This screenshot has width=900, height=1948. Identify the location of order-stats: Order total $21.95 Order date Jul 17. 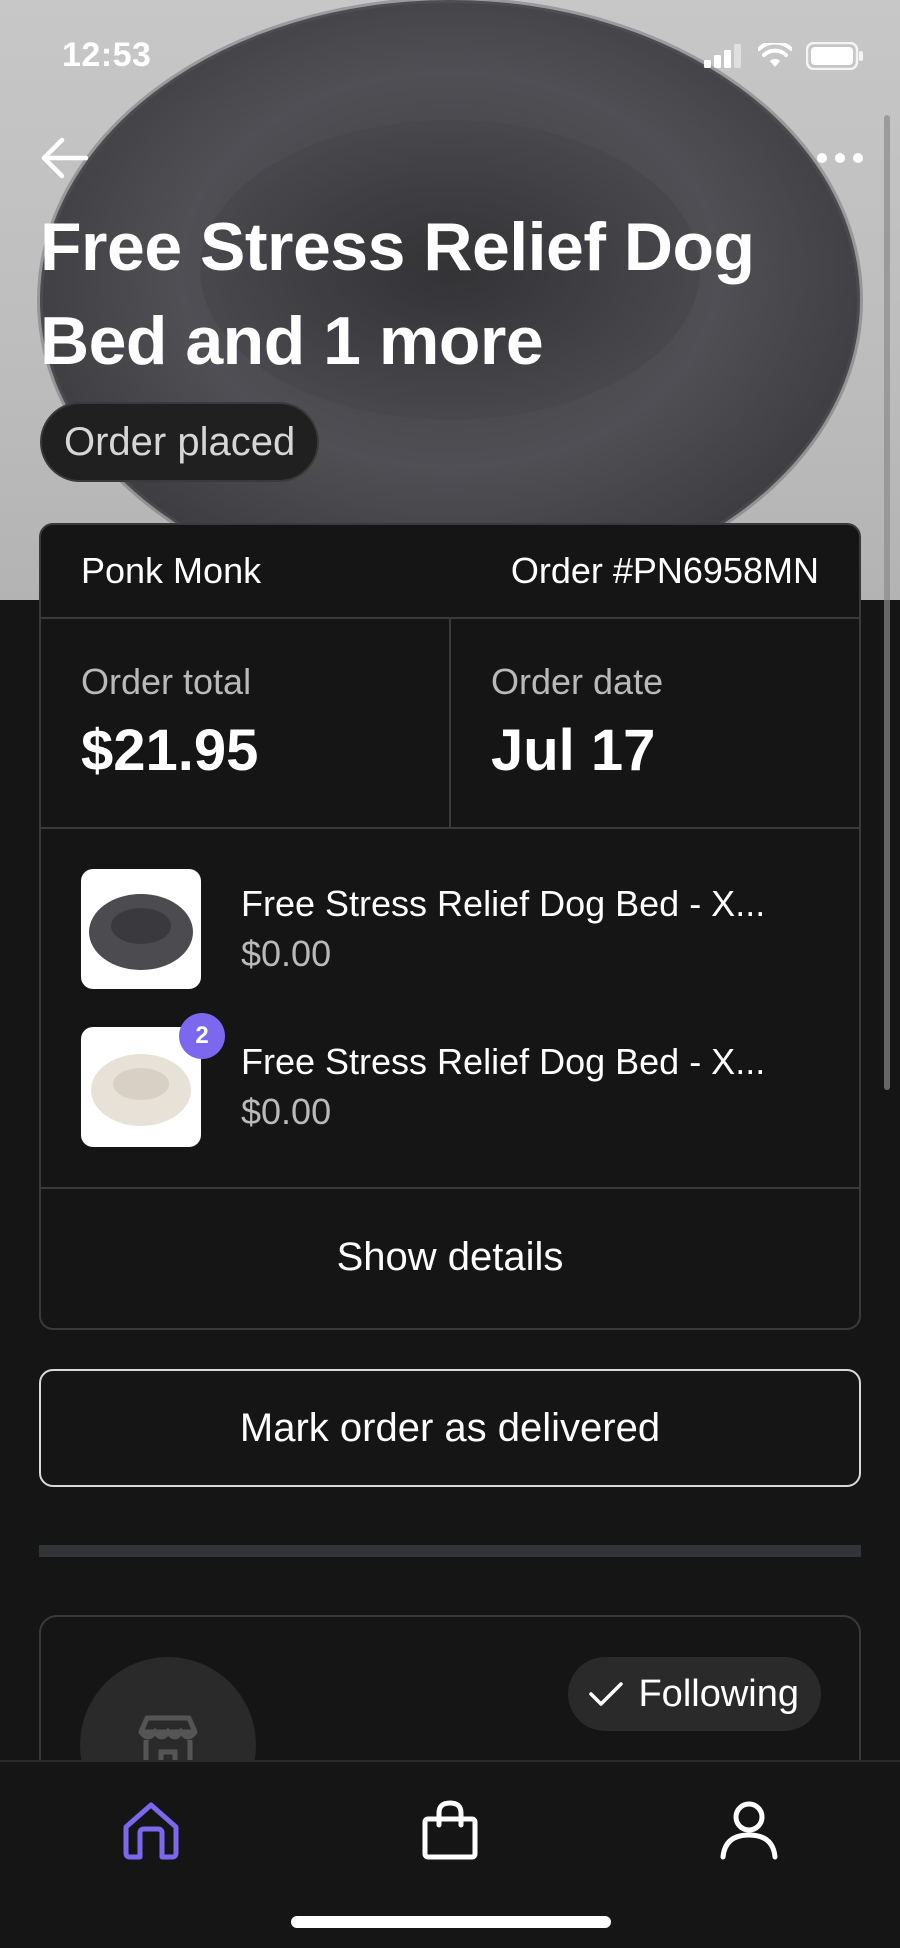
(450, 724).